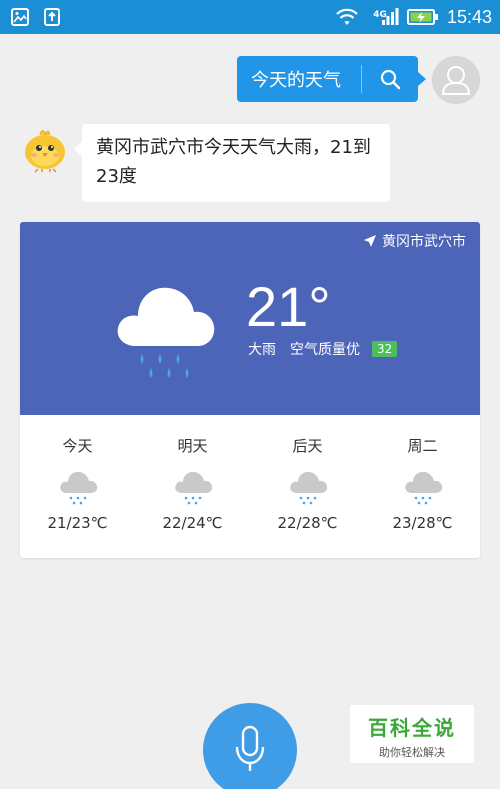 The image size is (500, 789). I want to click on watermark-logo: 百科全说 助你轻松解决, so click(412, 734).